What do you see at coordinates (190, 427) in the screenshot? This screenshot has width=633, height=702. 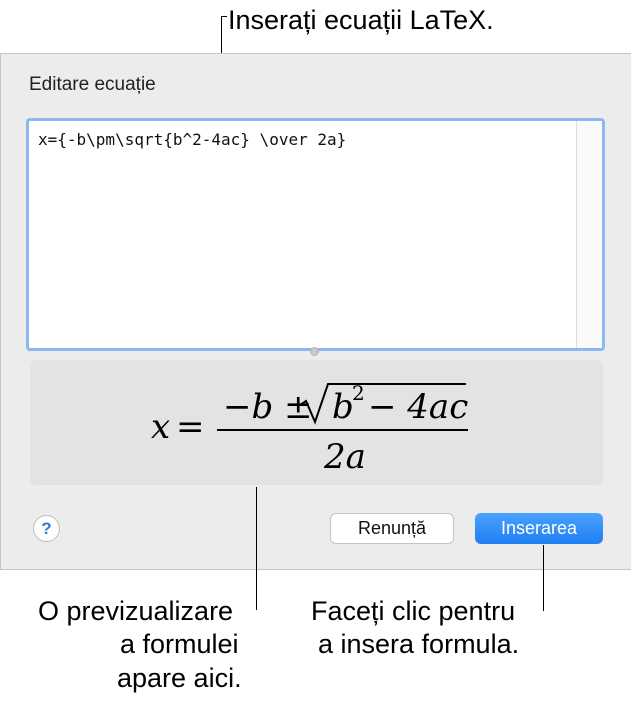 I see `formula-equals: =` at bounding box center [190, 427].